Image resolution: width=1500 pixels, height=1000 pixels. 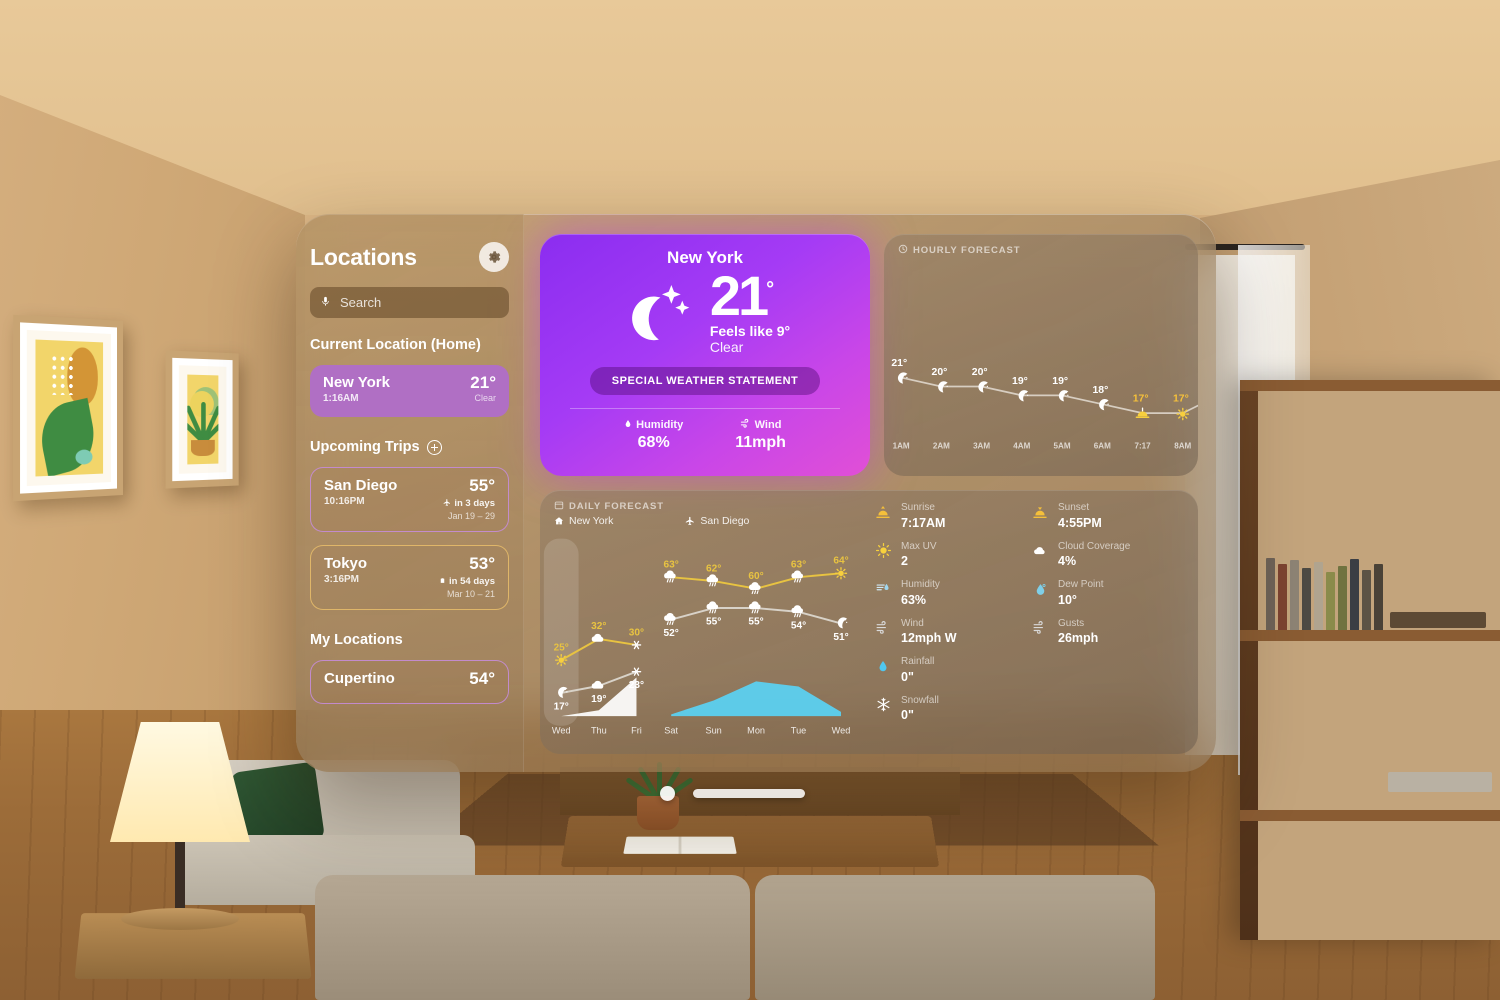 What do you see at coordinates (667, 793) in the screenshot?
I see `close-dot` at bounding box center [667, 793].